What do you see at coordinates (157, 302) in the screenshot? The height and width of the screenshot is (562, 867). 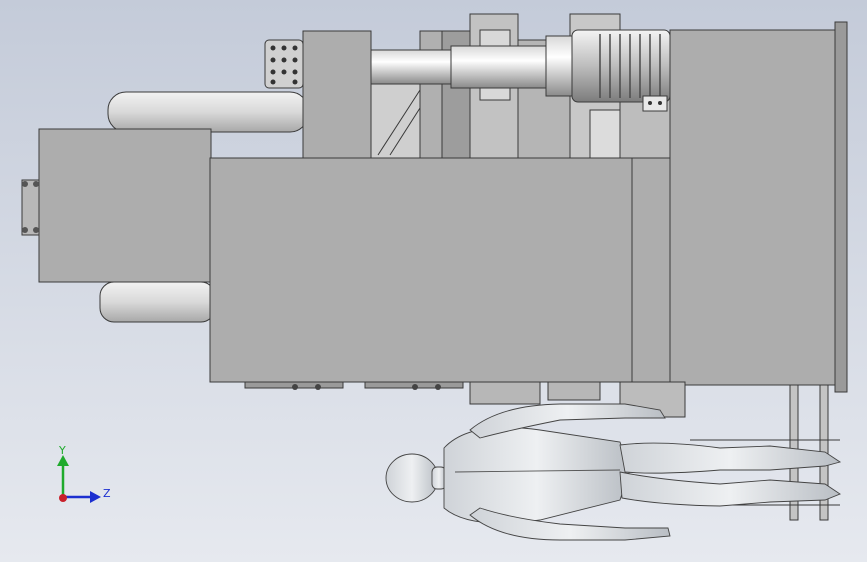 I see `lower-tank` at bounding box center [157, 302].